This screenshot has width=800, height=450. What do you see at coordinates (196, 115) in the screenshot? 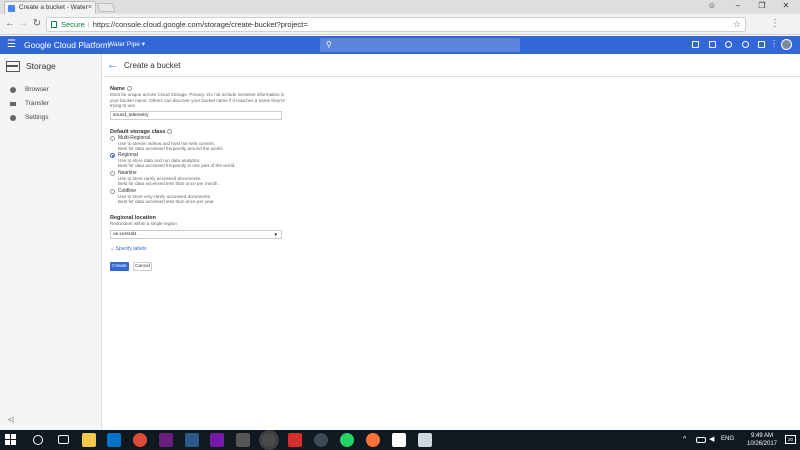
I see `bucket-name-input: sound_telemetry` at bounding box center [196, 115].